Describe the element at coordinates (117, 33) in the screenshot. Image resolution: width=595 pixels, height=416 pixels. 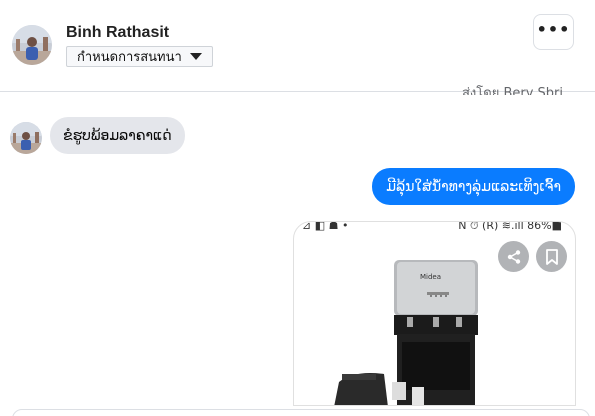
I see `contact-name: Binh Rathasit` at that location.